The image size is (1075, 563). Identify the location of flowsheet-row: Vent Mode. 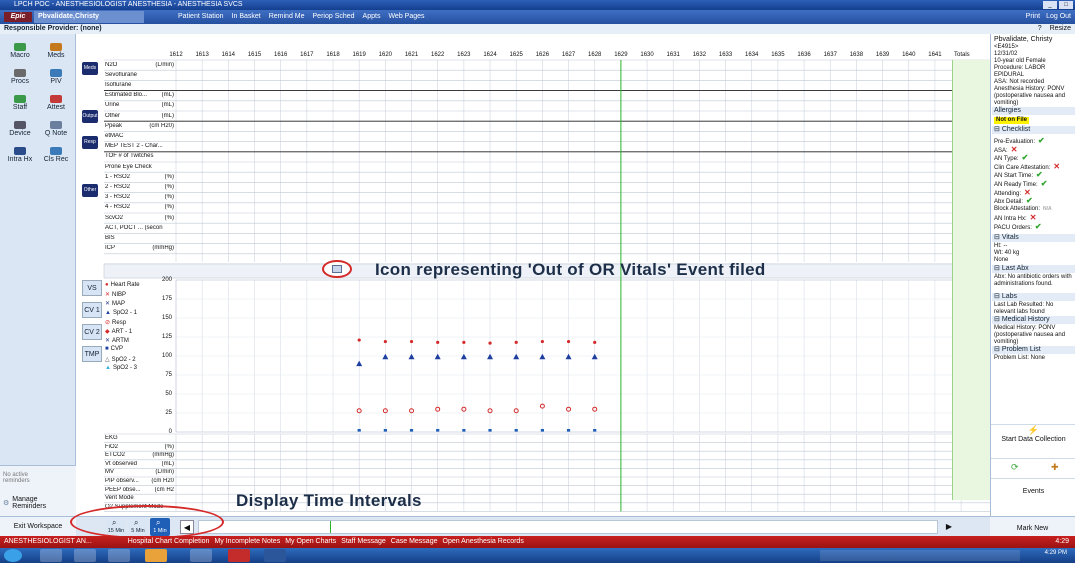
(140, 498).